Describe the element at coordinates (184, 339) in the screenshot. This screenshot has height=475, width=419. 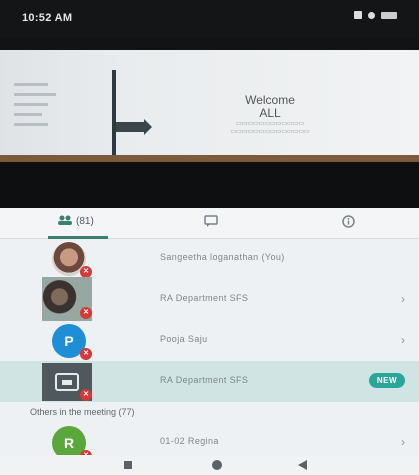
I see `participant-name: Pooja Saju` at that location.